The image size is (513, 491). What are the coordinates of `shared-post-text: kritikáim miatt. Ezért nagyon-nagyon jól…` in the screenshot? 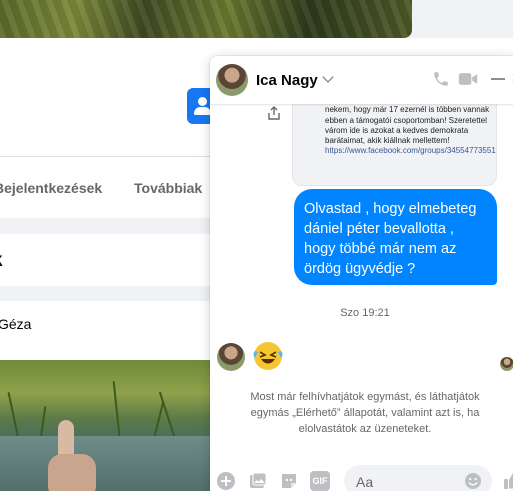 It's located at (410, 127).